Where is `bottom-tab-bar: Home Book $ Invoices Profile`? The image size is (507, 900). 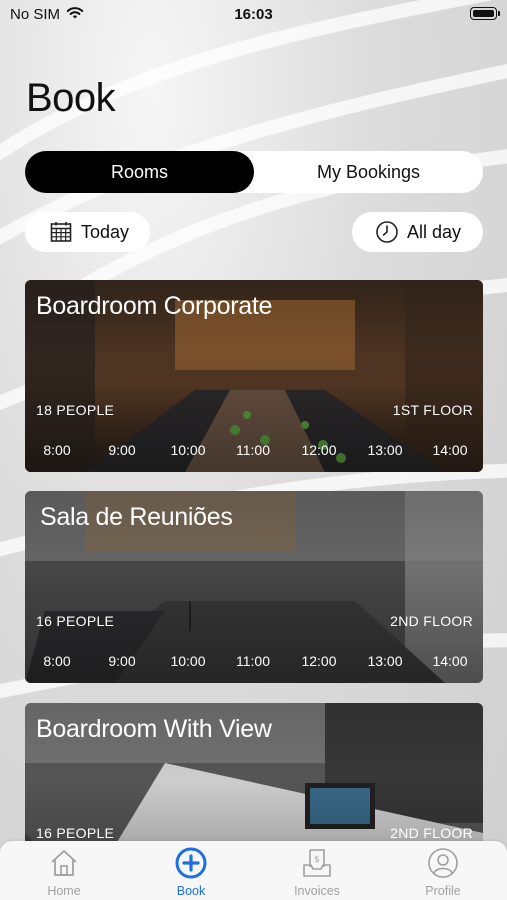
bottom-tab-bar: Home Book $ Invoices Profile is located at coordinates (253, 870).